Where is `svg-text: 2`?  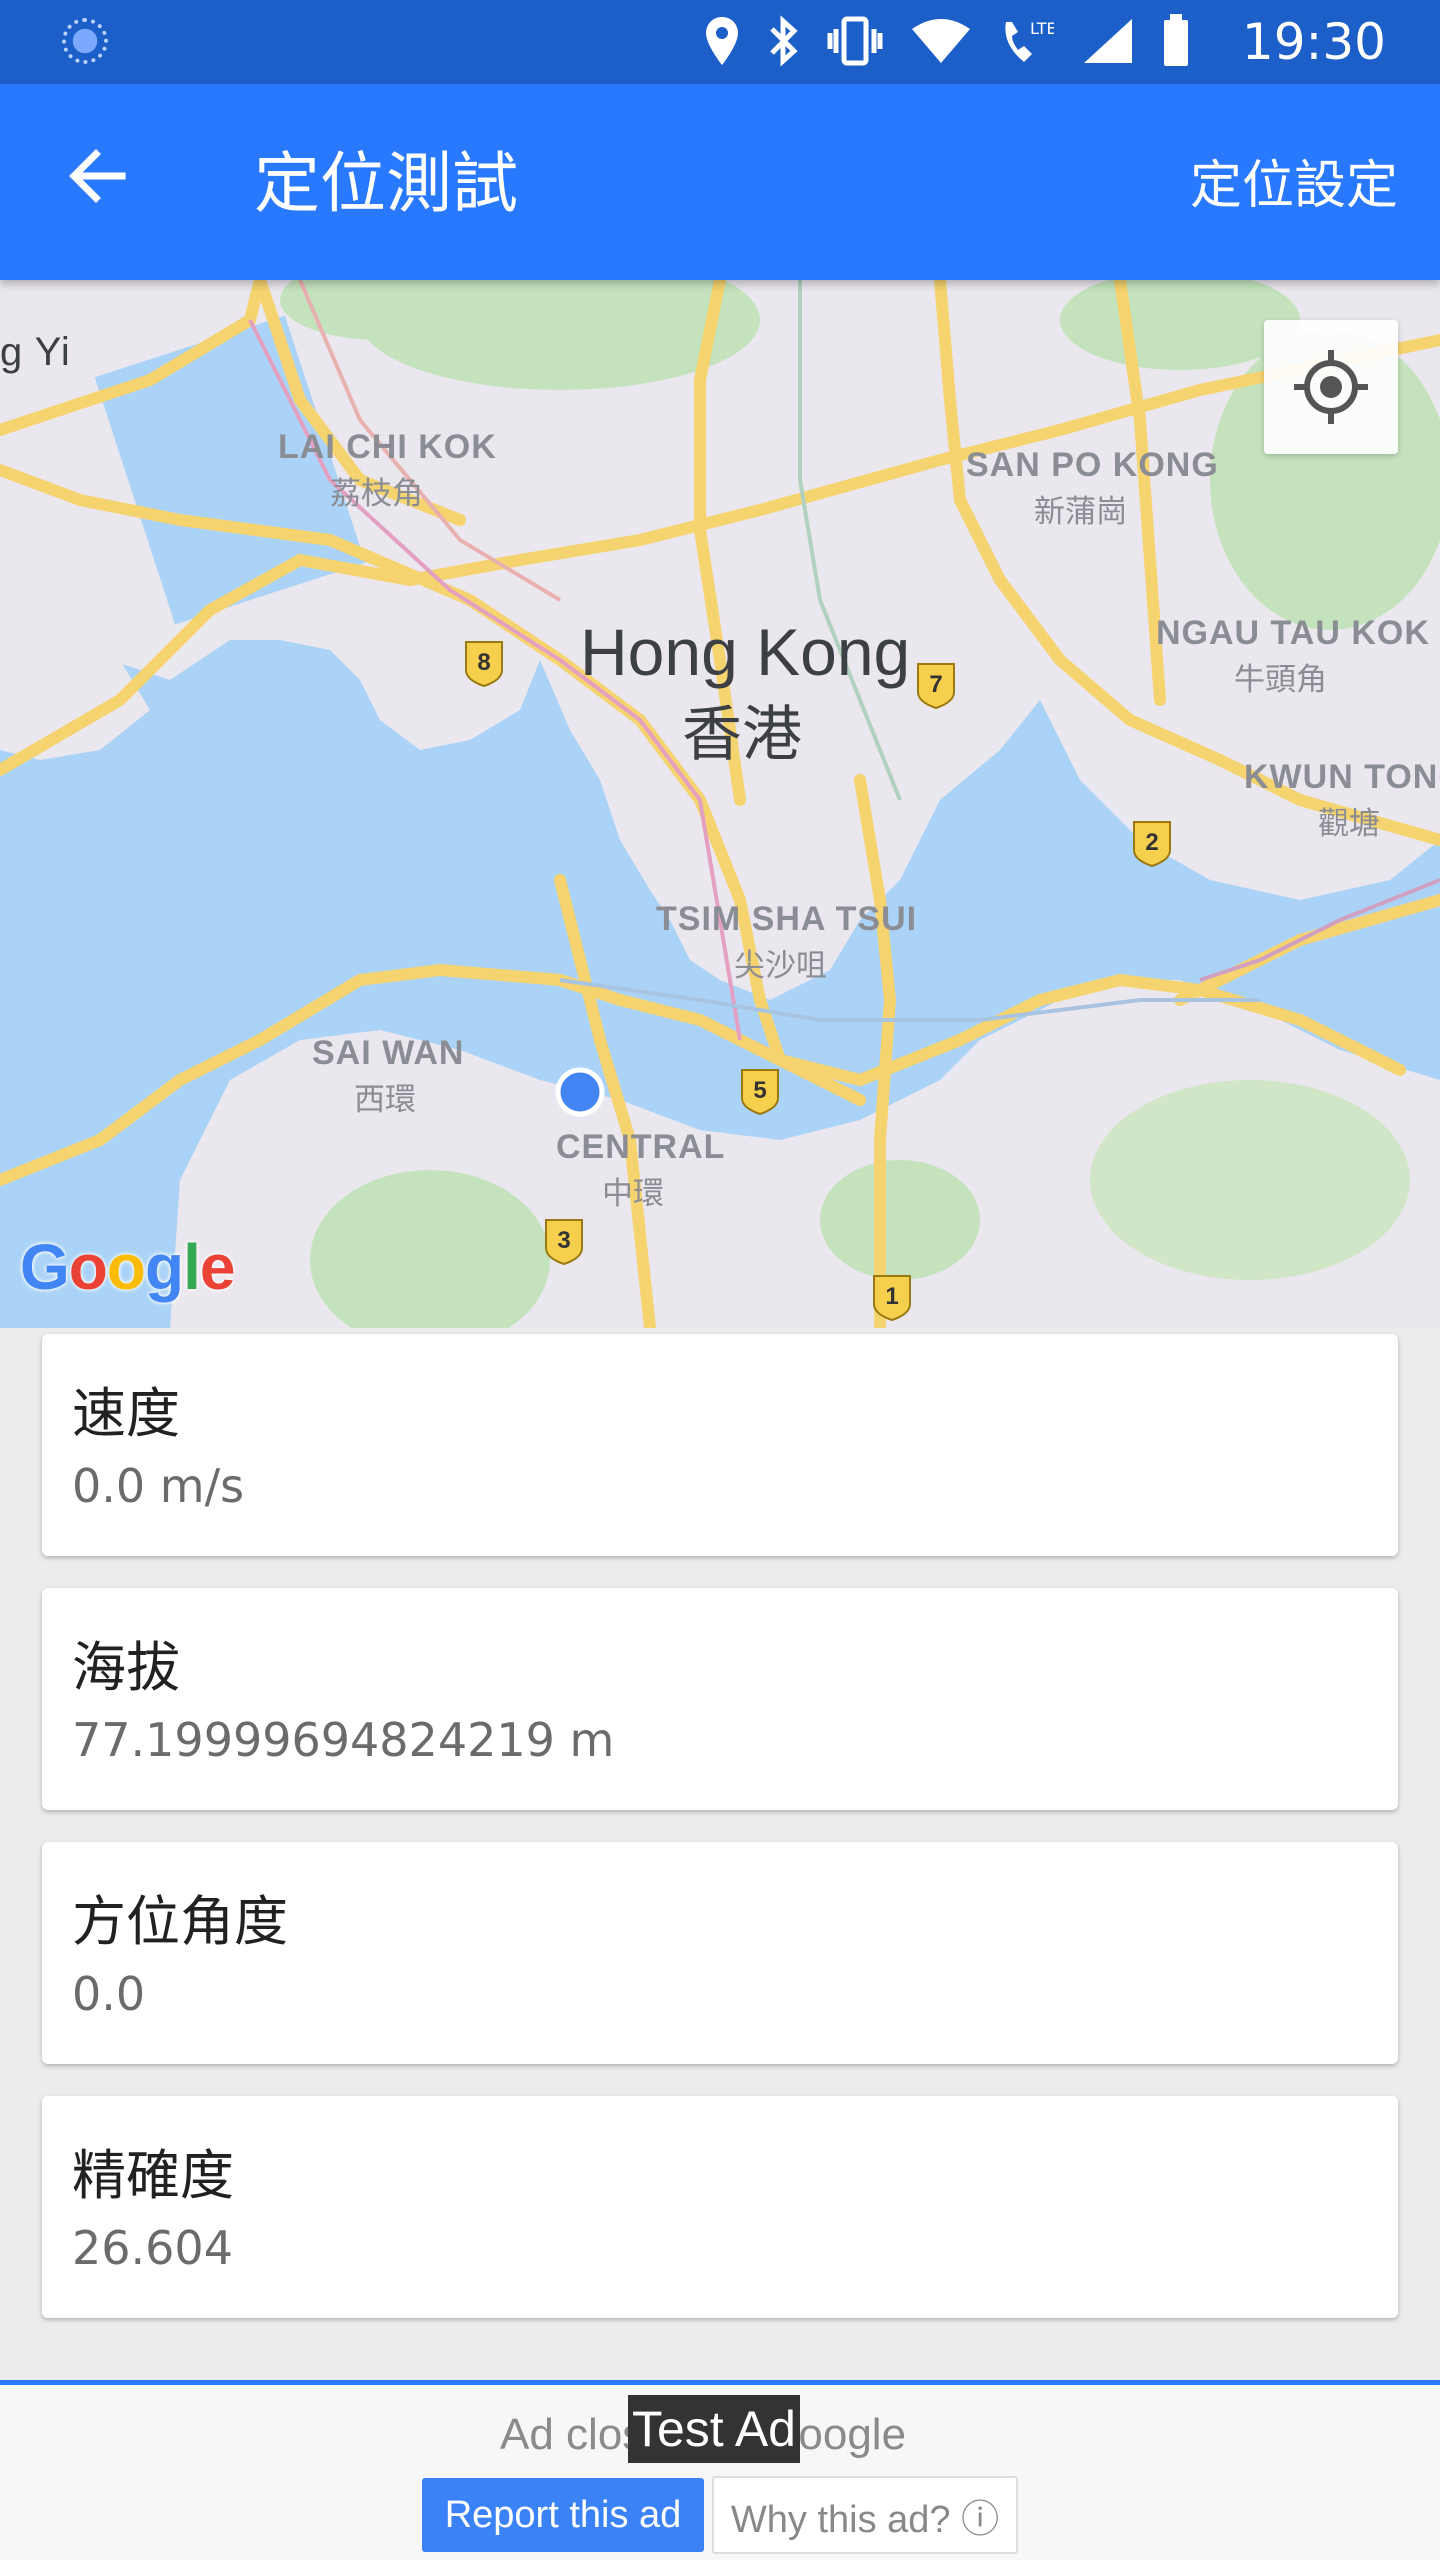
svg-text: 2 is located at coordinates (1151, 842).